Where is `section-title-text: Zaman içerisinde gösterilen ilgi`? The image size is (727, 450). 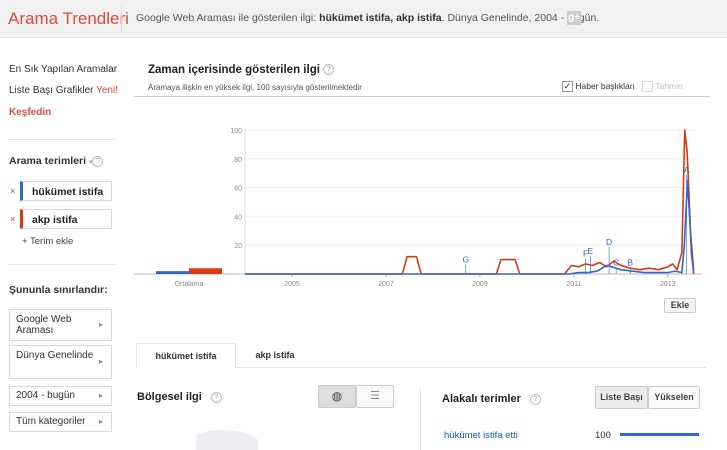 section-title-text: Zaman içerisinde gösterilen ilgi is located at coordinates (234, 70).